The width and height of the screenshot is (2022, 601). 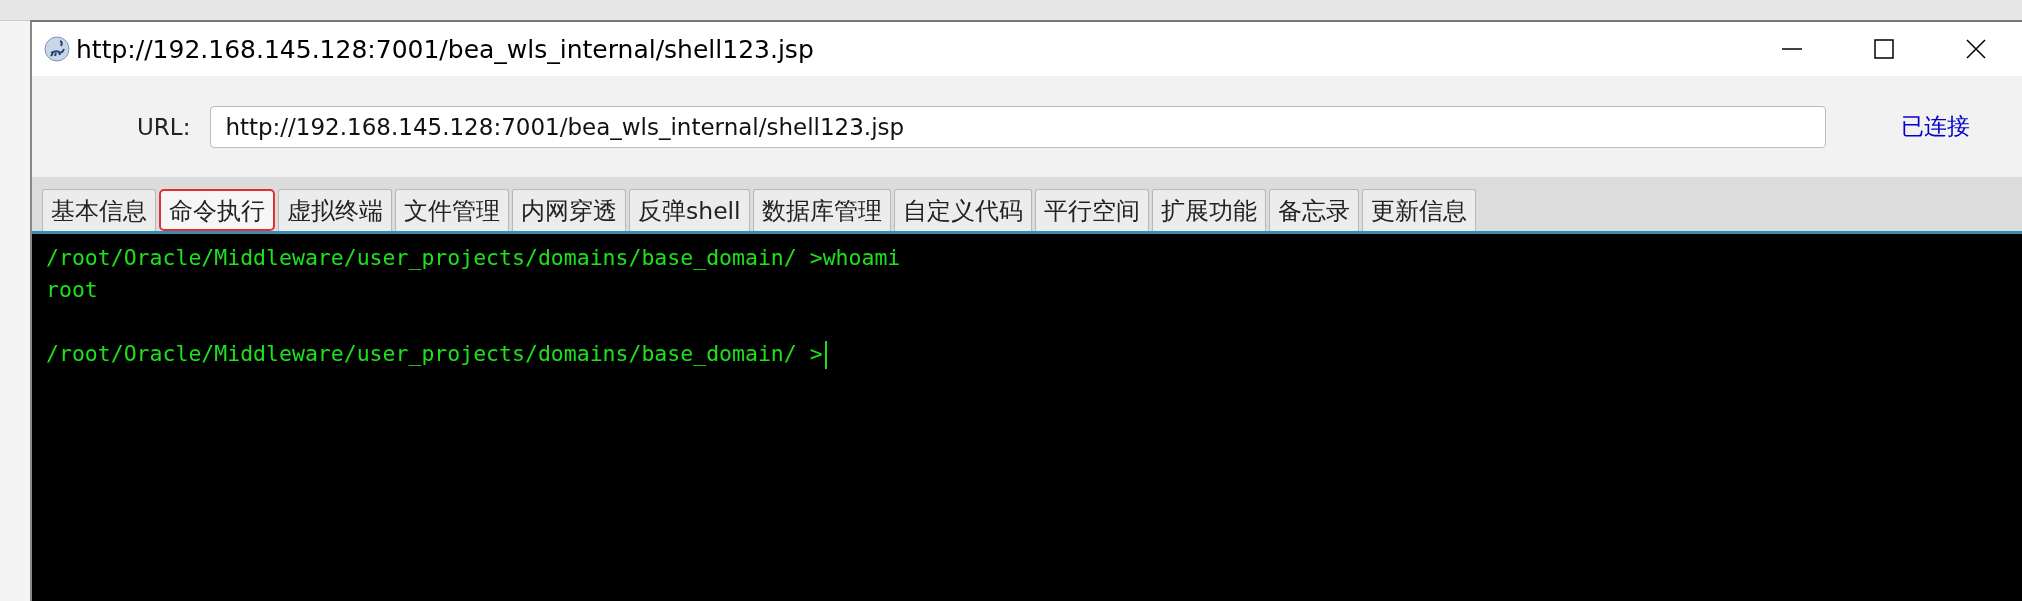 I want to click on window-title: http://192.168.145.128:7001/bea_wls_internal/shell123.jsp, so click(x=445, y=49).